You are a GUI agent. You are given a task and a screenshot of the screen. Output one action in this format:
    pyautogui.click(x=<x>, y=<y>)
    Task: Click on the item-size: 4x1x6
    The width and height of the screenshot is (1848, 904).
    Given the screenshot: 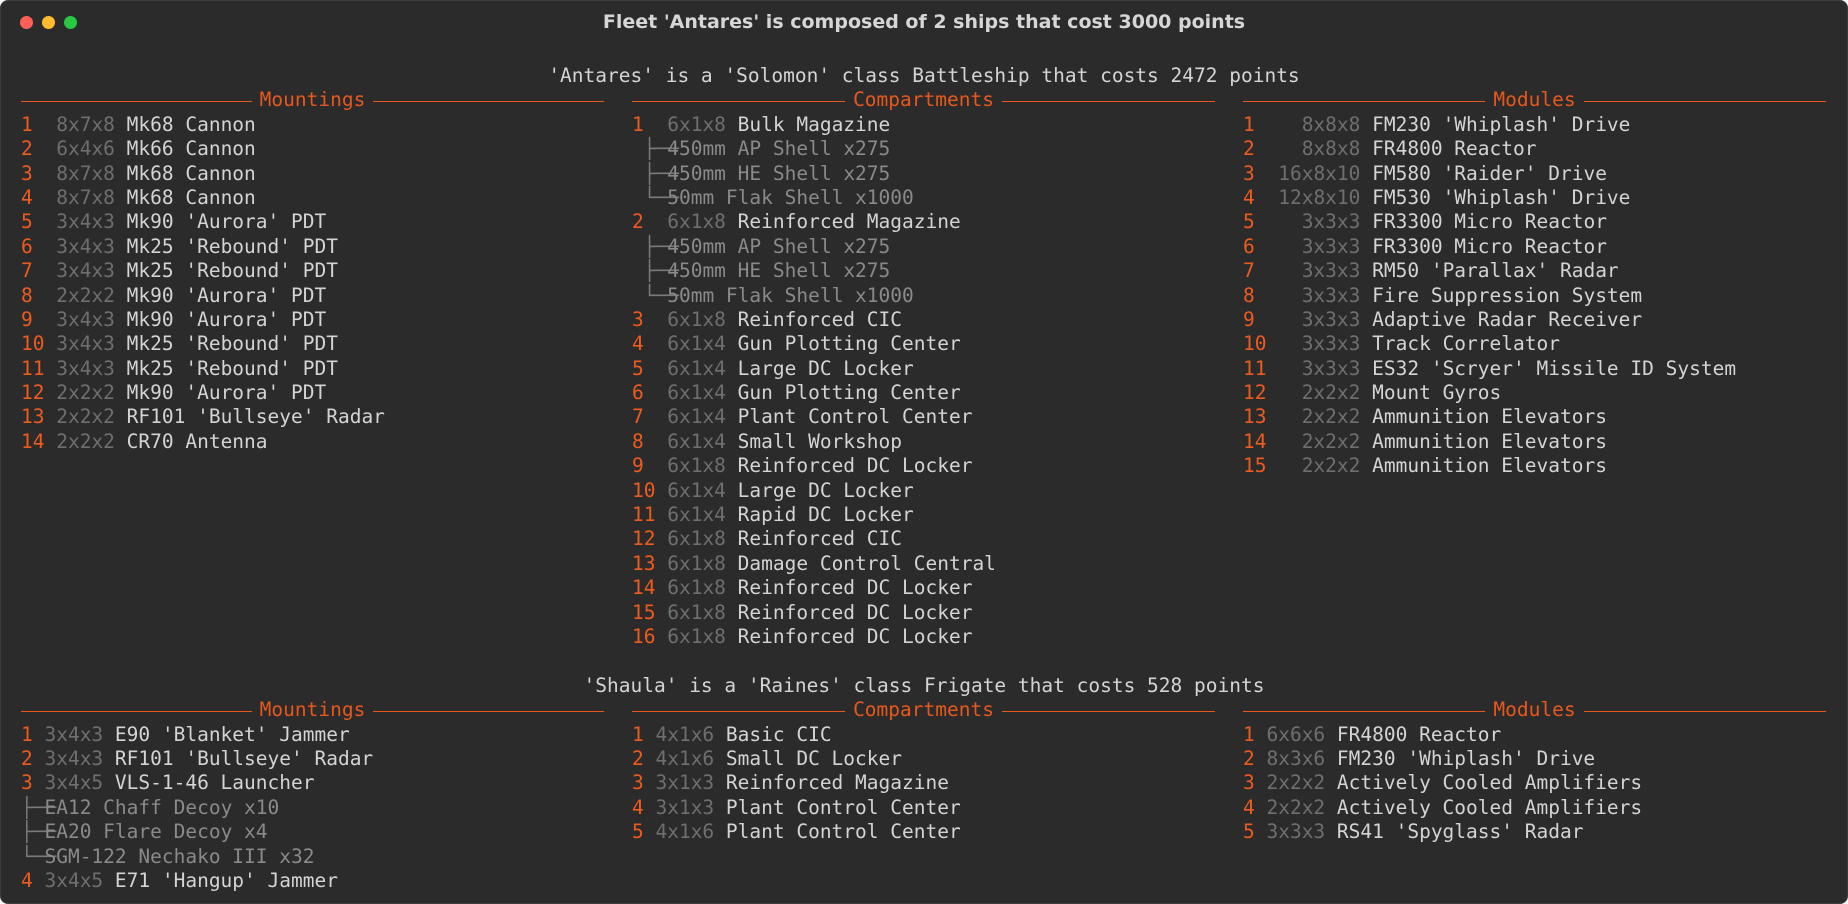 What is the action you would take?
    pyautogui.click(x=685, y=734)
    